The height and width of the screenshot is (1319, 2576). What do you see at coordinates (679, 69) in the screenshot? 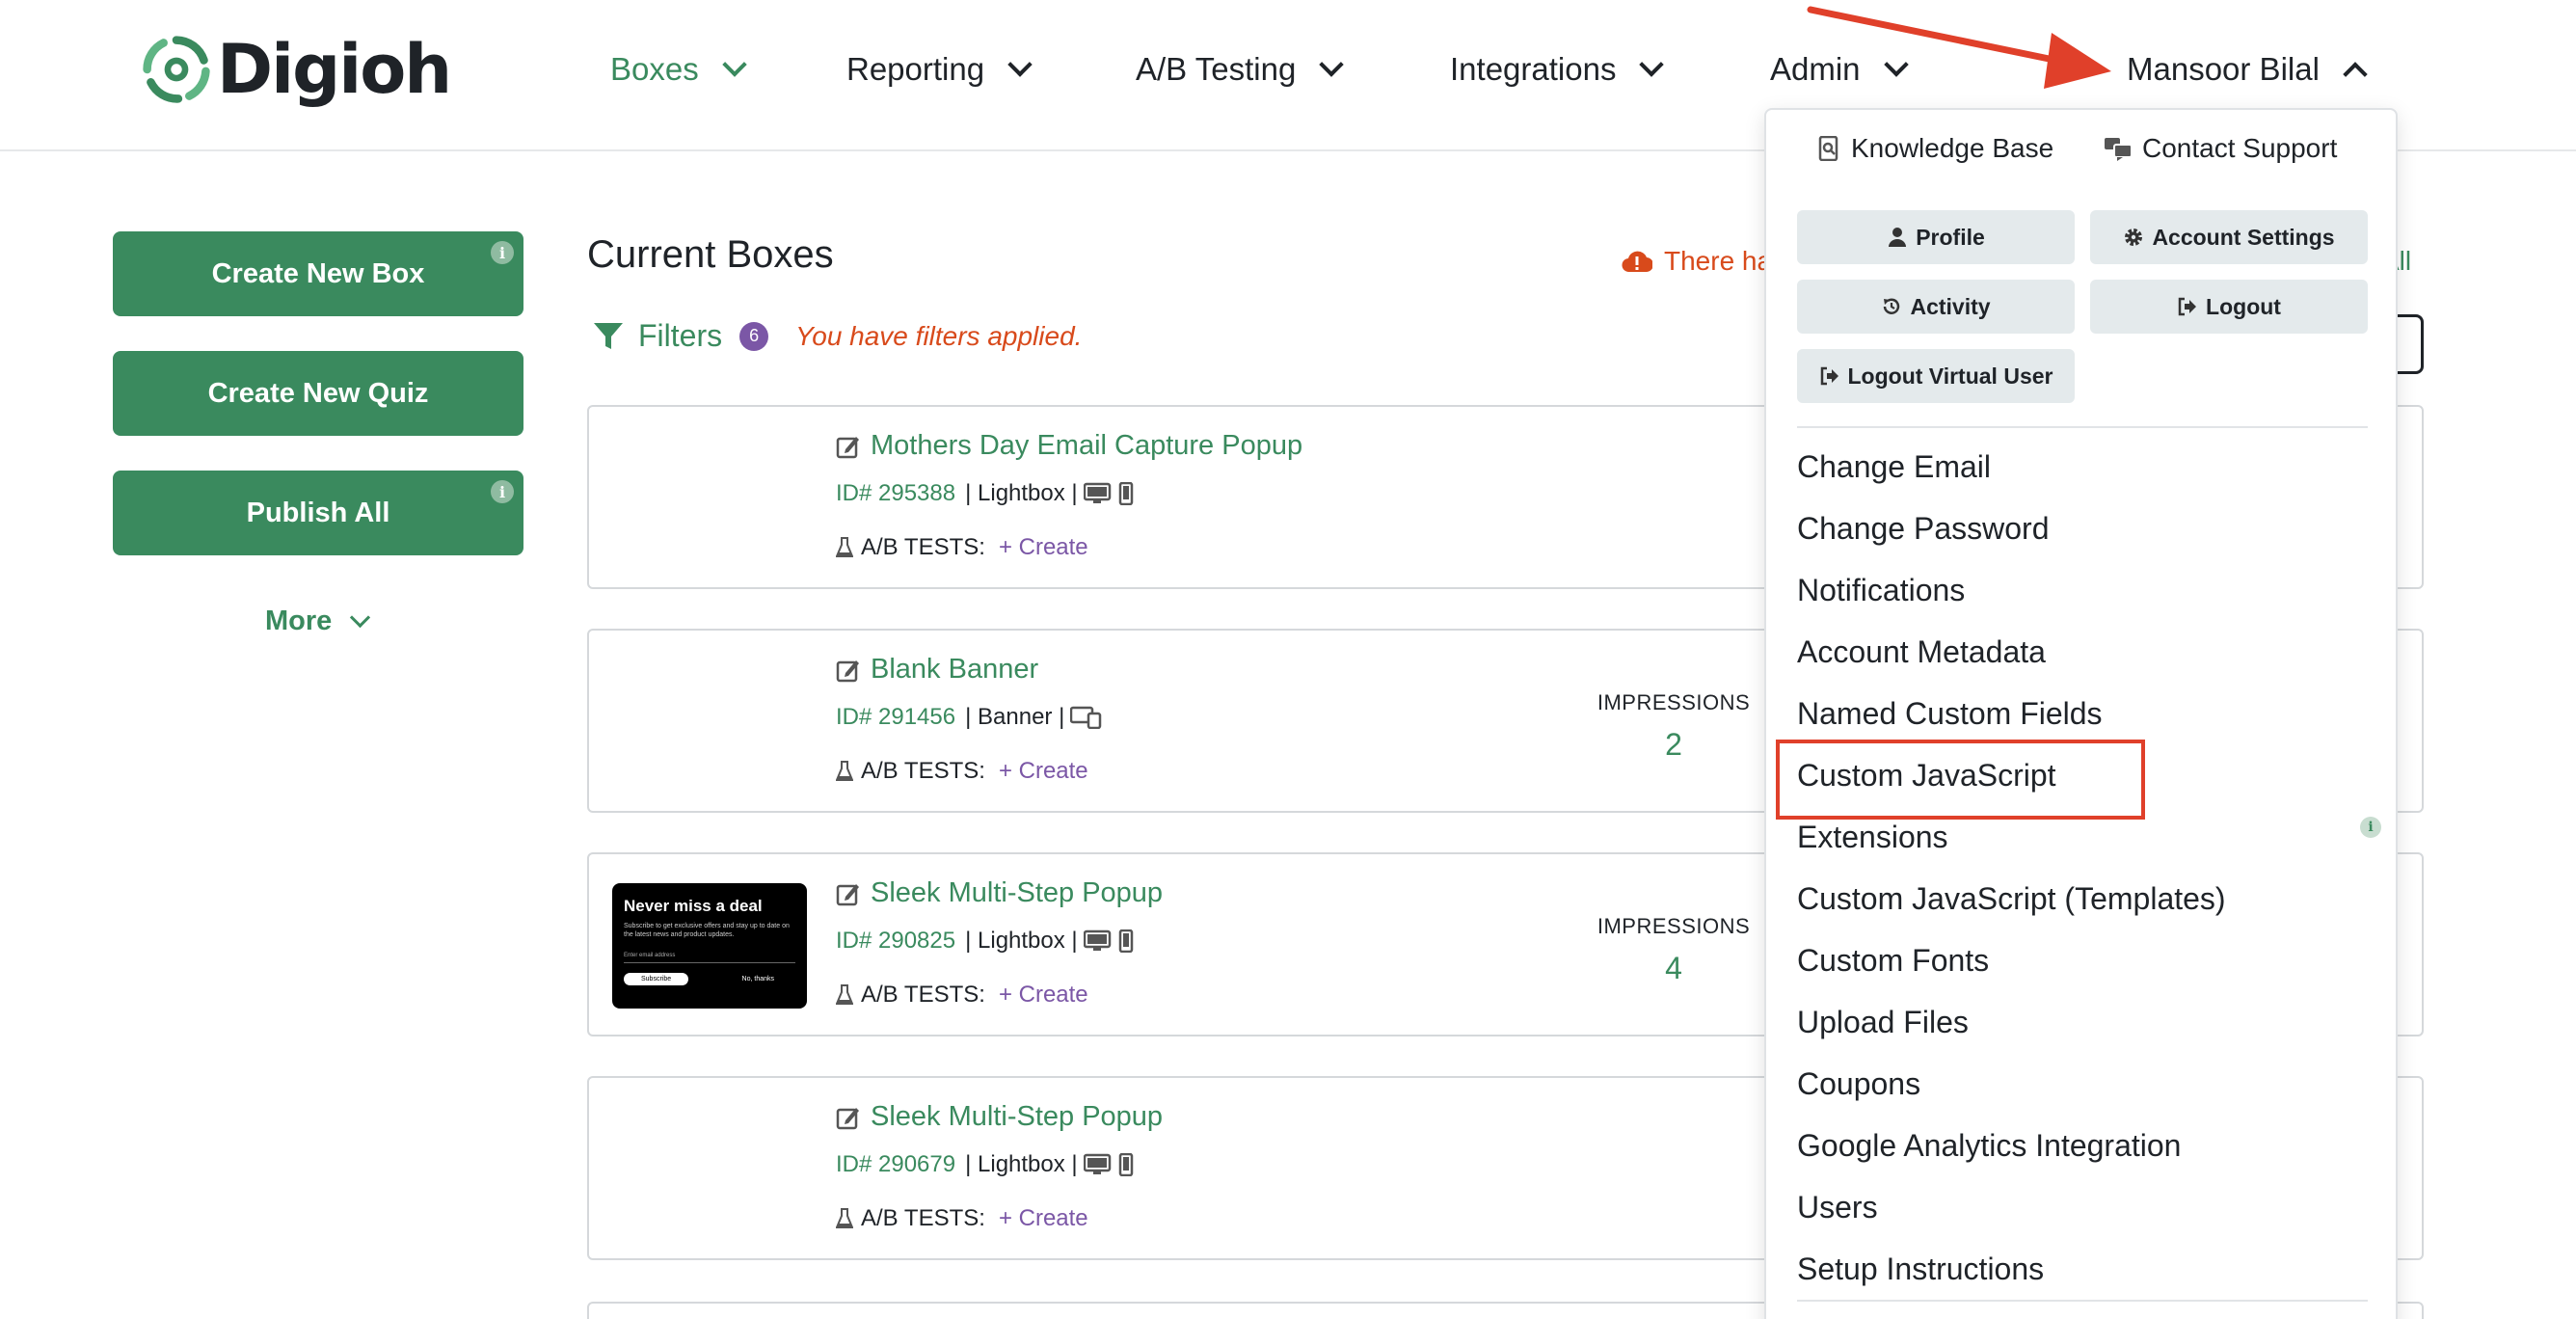
I see `nav-boxes: Boxes` at bounding box center [679, 69].